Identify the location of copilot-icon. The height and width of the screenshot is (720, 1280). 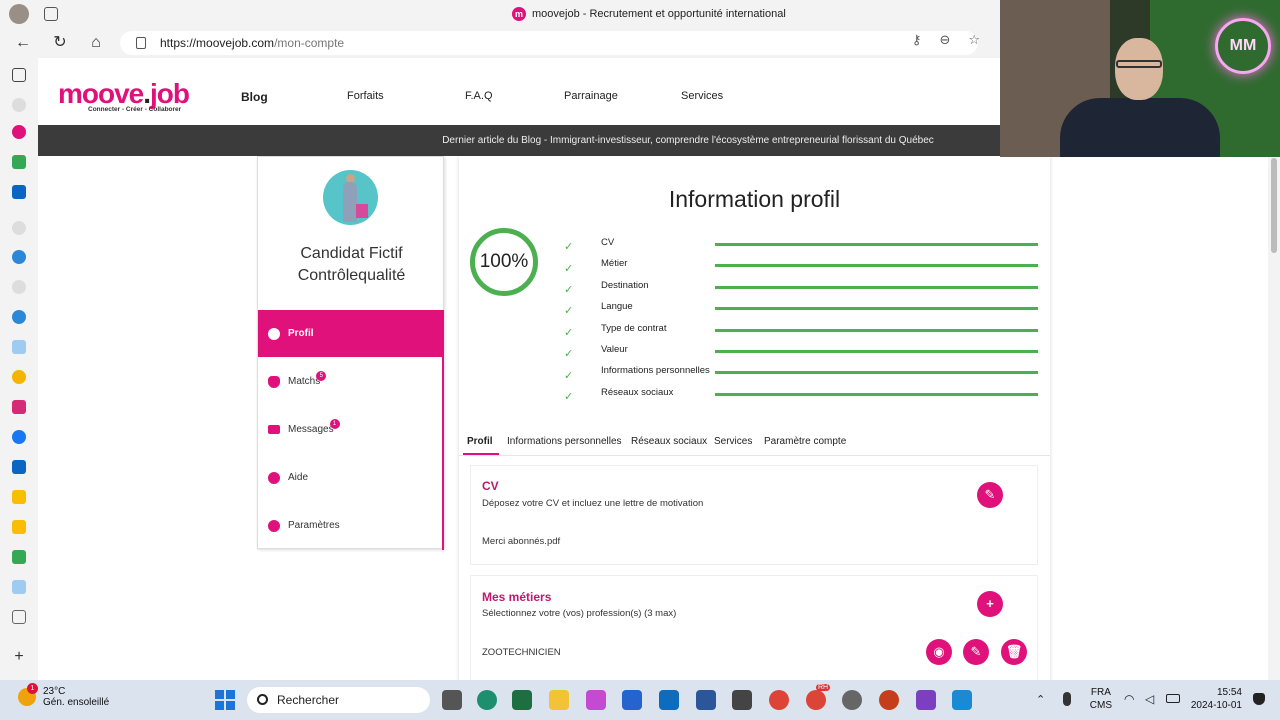
(596, 700).